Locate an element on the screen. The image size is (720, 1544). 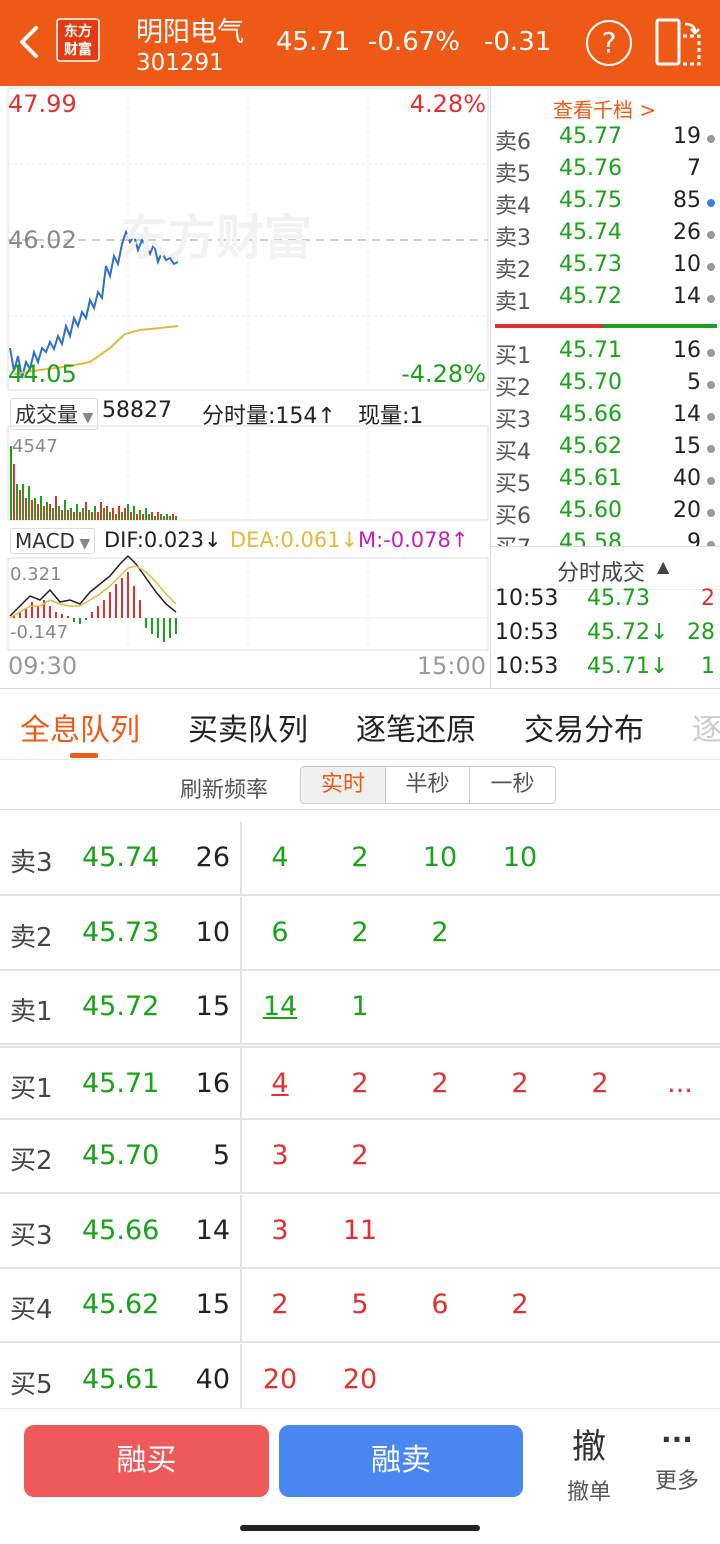
queue-order: 5 is located at coordinates (360, 1304).